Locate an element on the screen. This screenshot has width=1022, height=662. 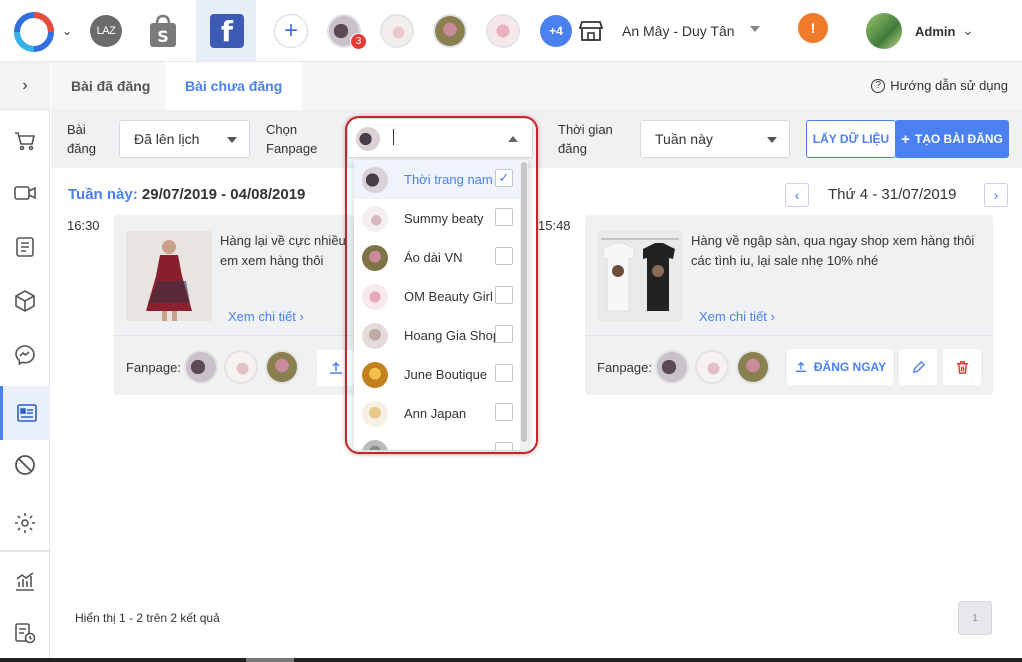
sidebar-item-products is located at coordinates (25, 301).